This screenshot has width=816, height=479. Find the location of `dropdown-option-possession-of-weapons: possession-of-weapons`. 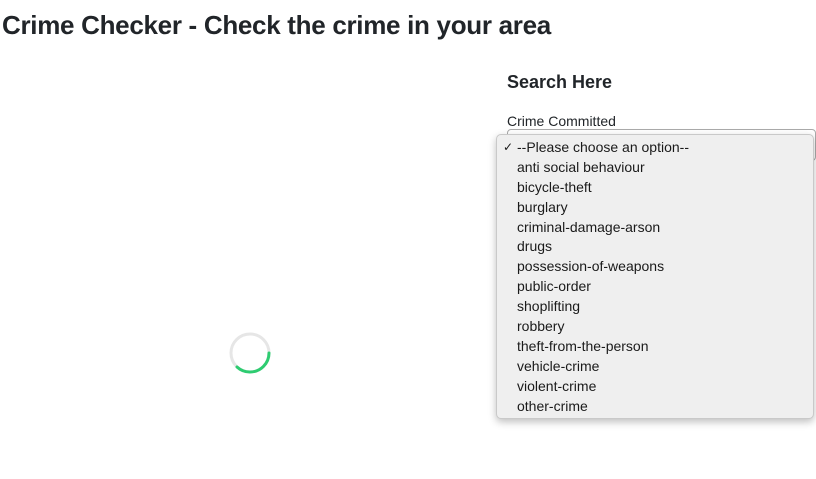

dropdown-option-possession-of-weapons: possession-of-weapons is located at coordinates (655, 267).